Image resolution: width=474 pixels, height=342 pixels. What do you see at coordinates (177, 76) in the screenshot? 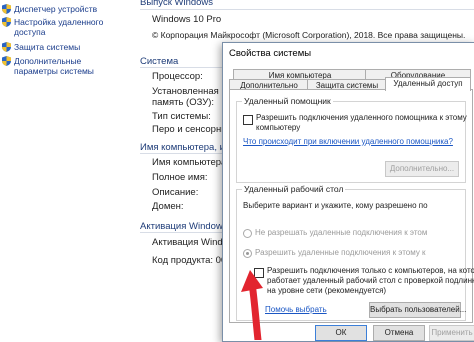
I see `processor-label: Процессор:` at bounding box center [177, 76].